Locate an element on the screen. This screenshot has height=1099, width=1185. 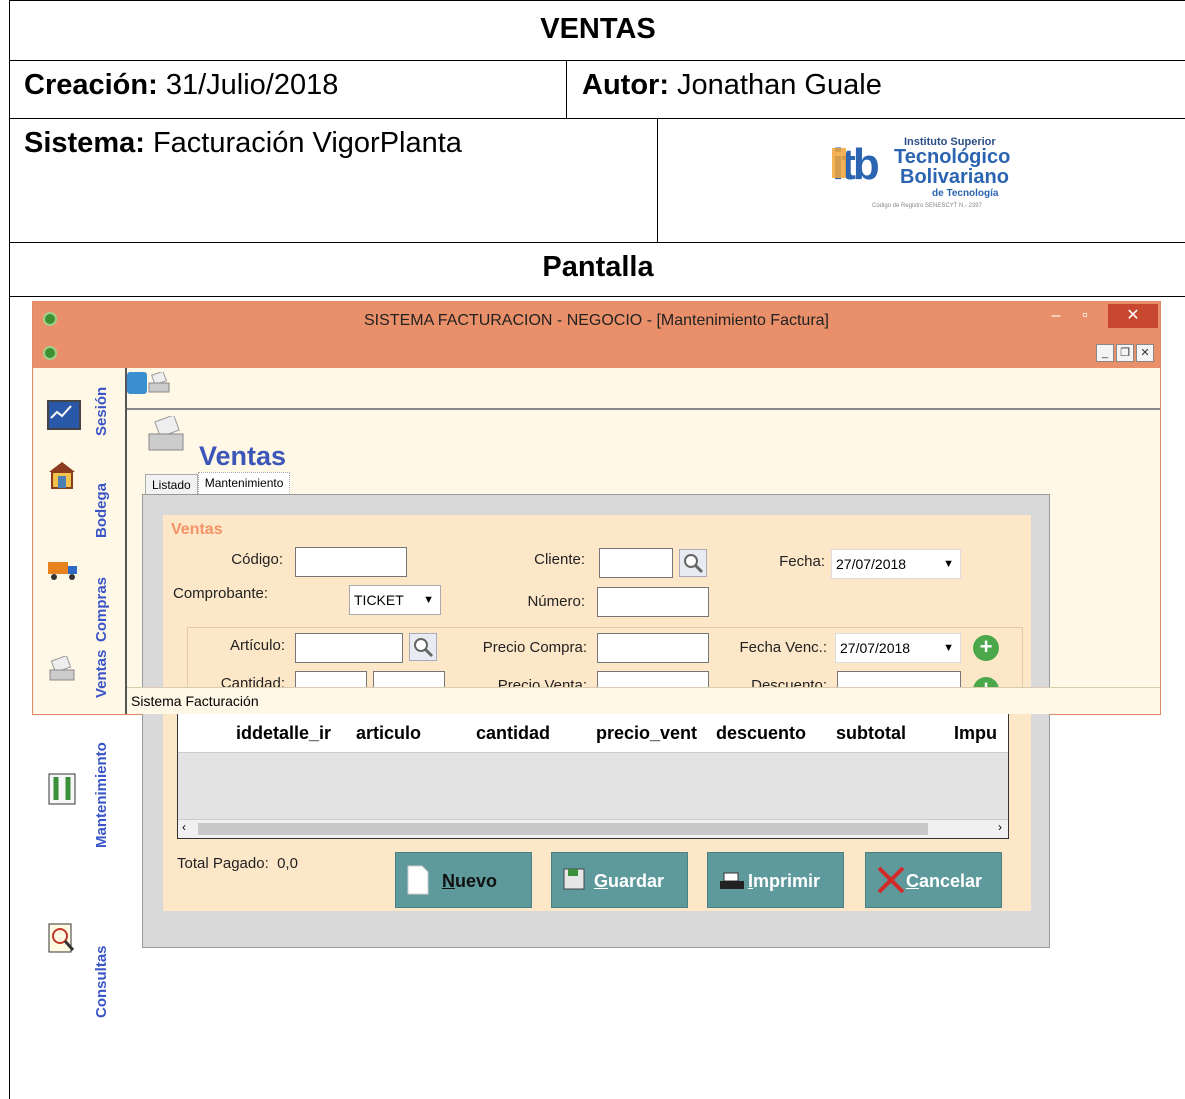
grid-column: precio_vent is located at coordinates (650, 733).